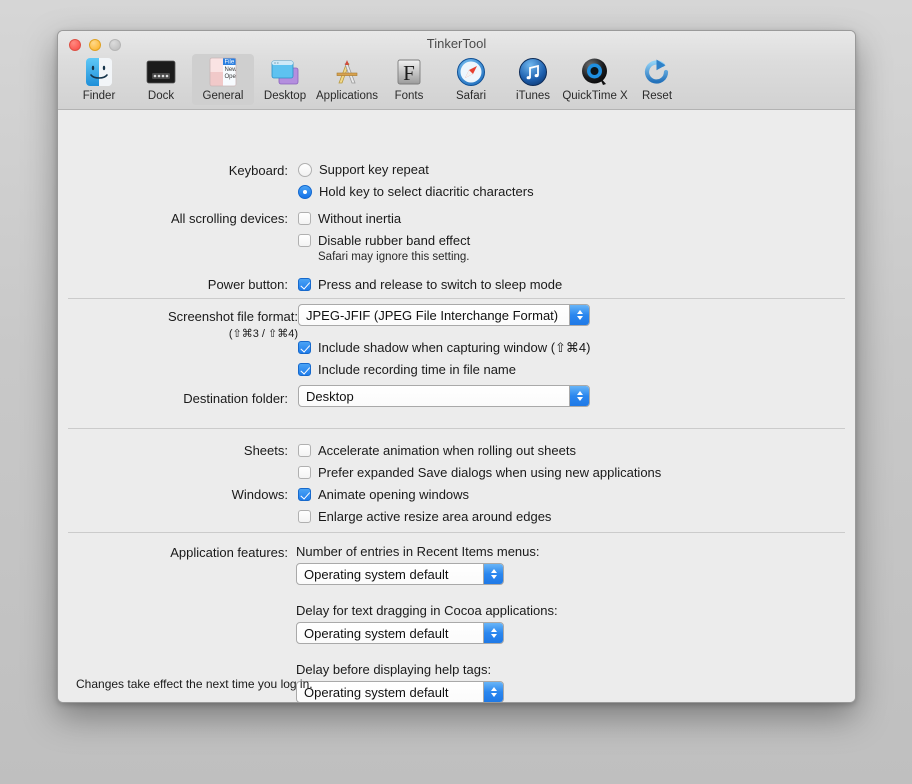  I want to click on screenshot-shortcut-label: (⇧⌘3 / ⇧⌘4), so click(263, 334).